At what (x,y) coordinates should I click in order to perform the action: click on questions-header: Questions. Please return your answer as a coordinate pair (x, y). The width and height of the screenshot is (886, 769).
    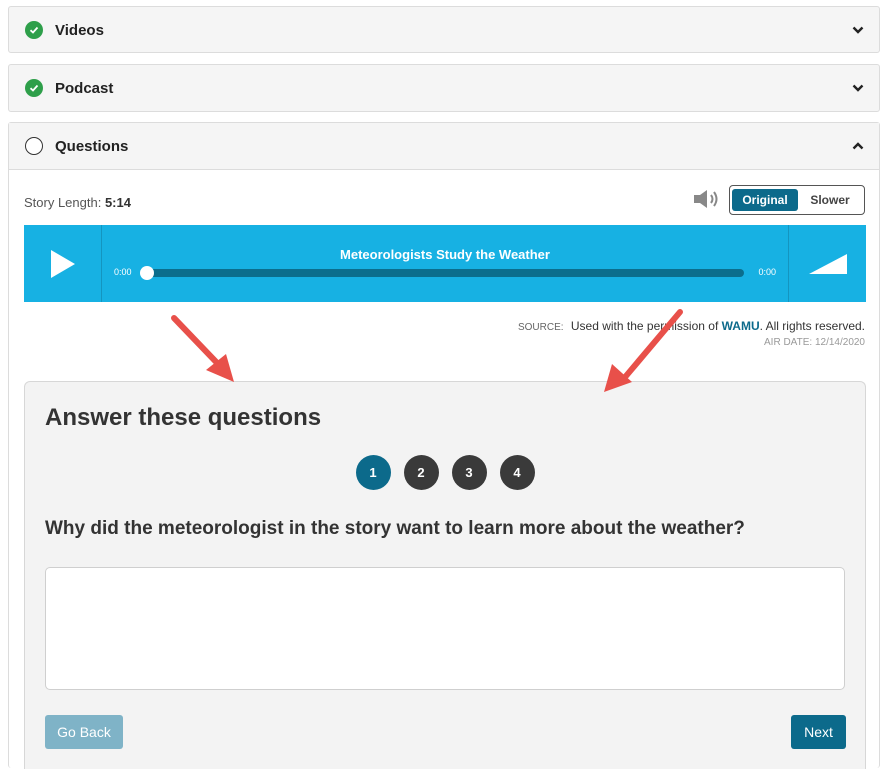
    Looking at the image, I should click on (444, 146).